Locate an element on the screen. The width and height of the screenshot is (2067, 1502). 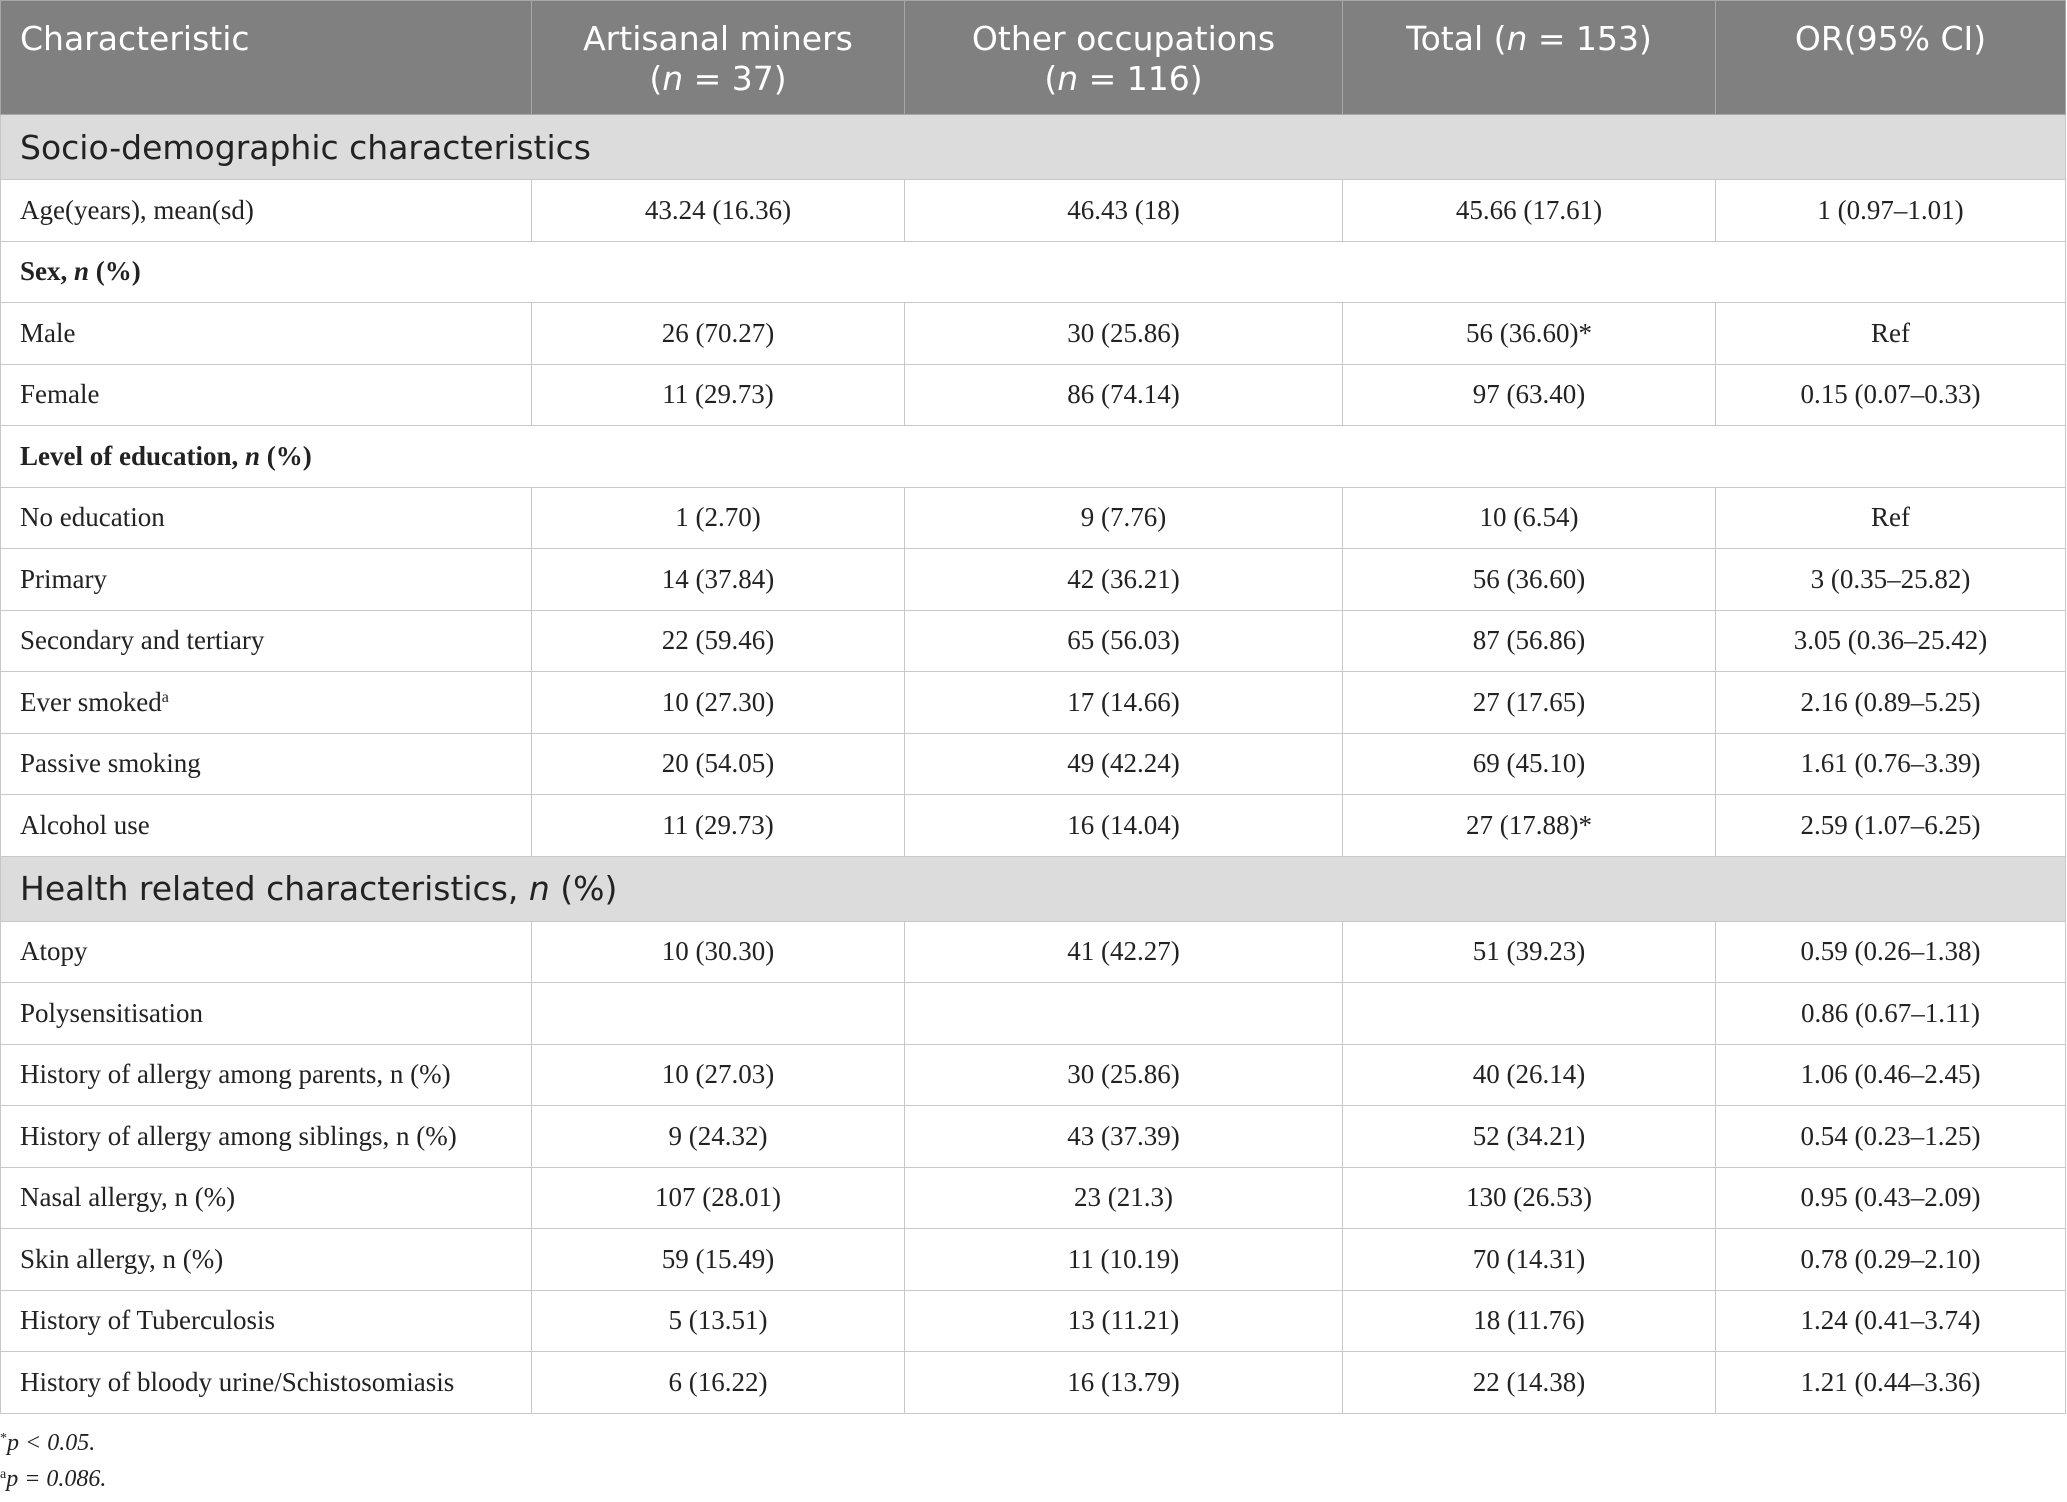
row-label: Ever smokeda is located at coordinates (266, 702).